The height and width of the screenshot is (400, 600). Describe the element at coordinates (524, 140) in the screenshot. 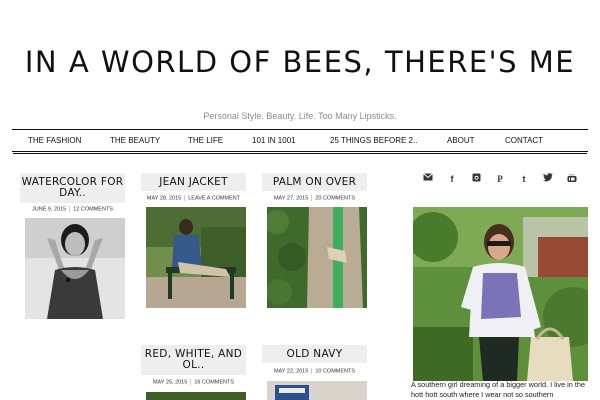

I see `nav-item-contact: CONTACT` at that location.